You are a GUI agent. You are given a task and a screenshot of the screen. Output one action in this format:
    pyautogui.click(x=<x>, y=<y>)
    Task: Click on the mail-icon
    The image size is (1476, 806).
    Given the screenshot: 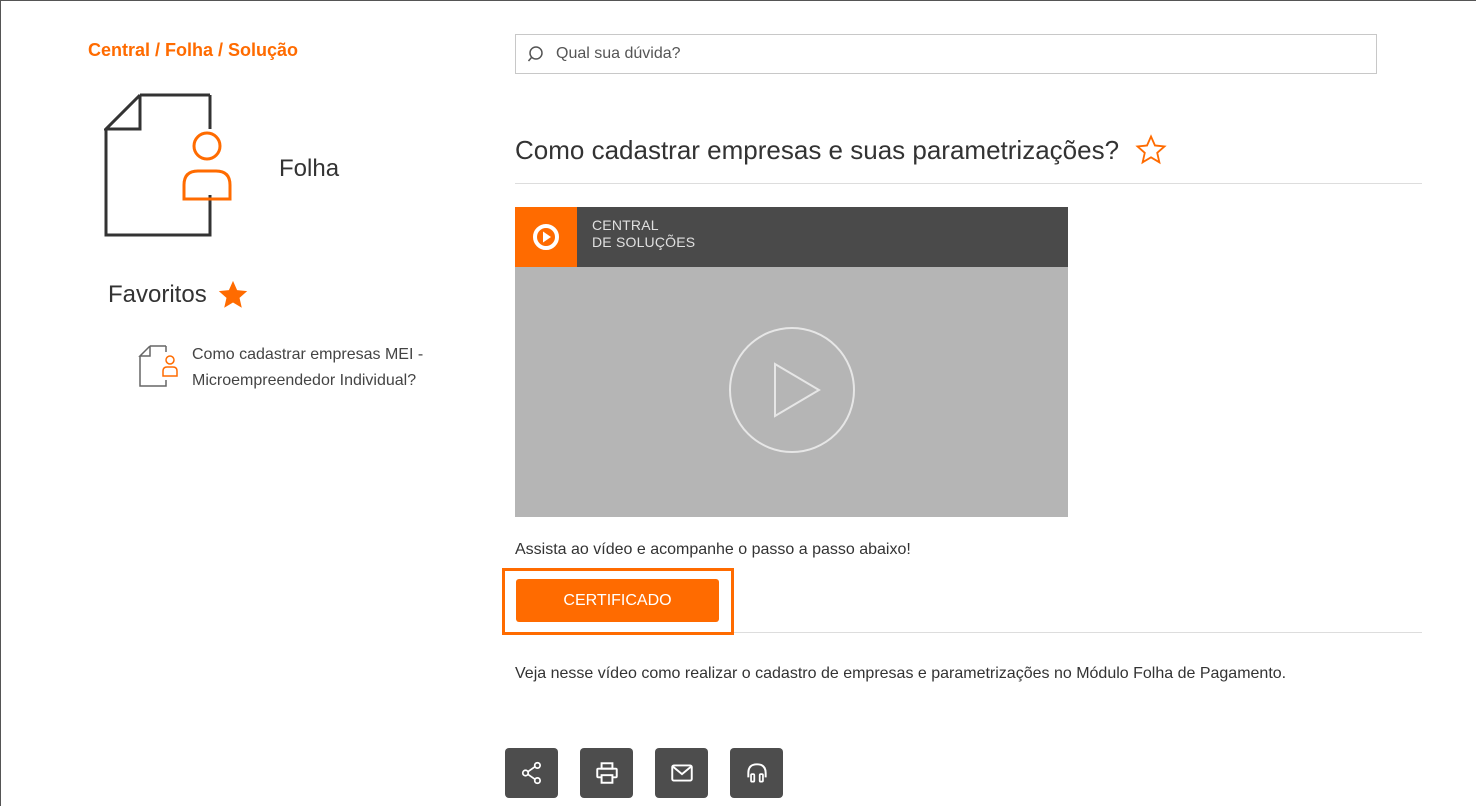 What is the action you would take?
    pyautogui.click(x=681, y=773)
    